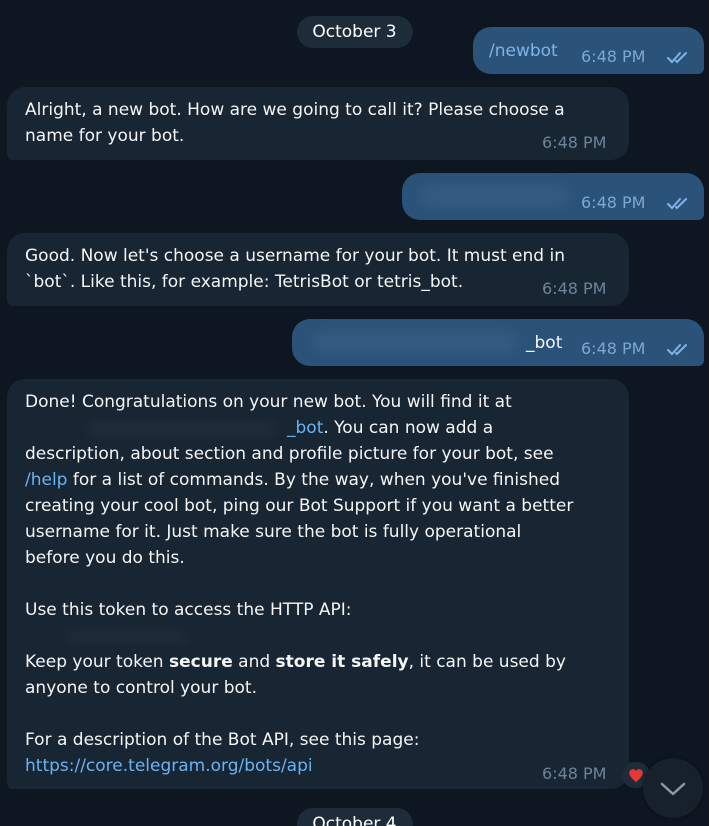  I want to click on message-line: _bot. You can now add a, so click(390, 428).